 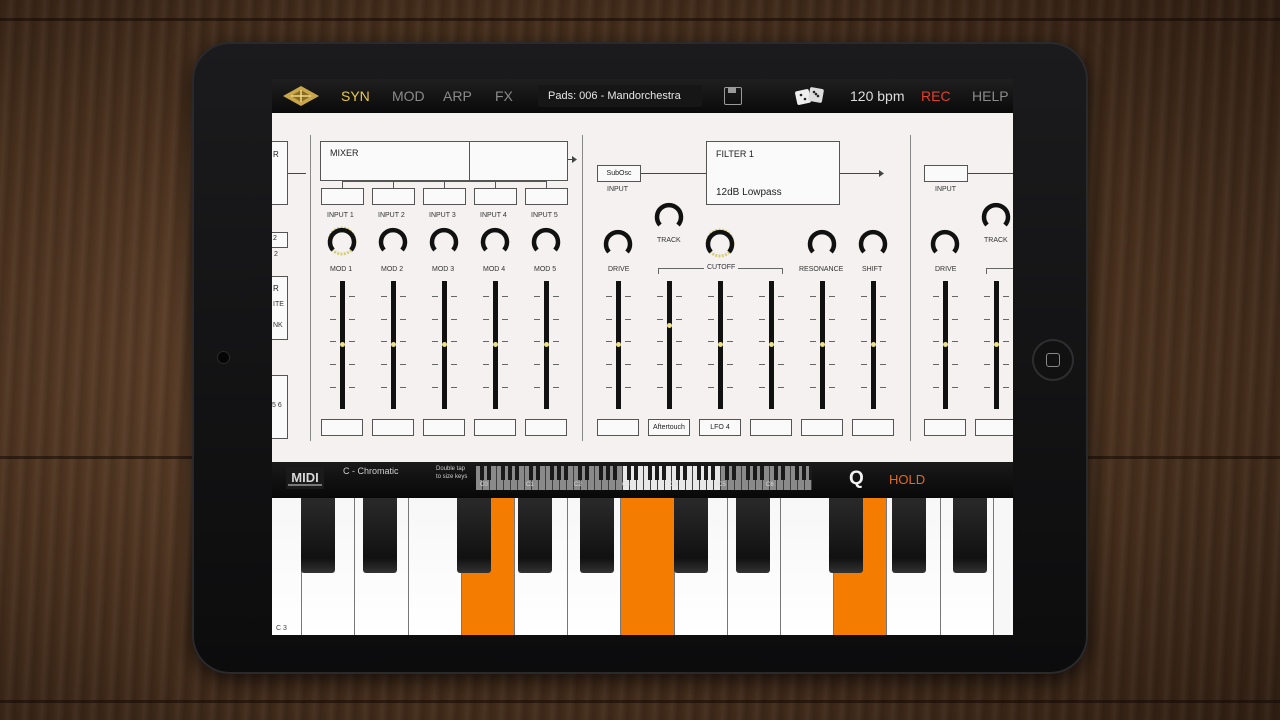 I want to click on keyboard-range-overview: C0 C1 C2 C3 C4 C5 C6, so click(x=644, y=478).